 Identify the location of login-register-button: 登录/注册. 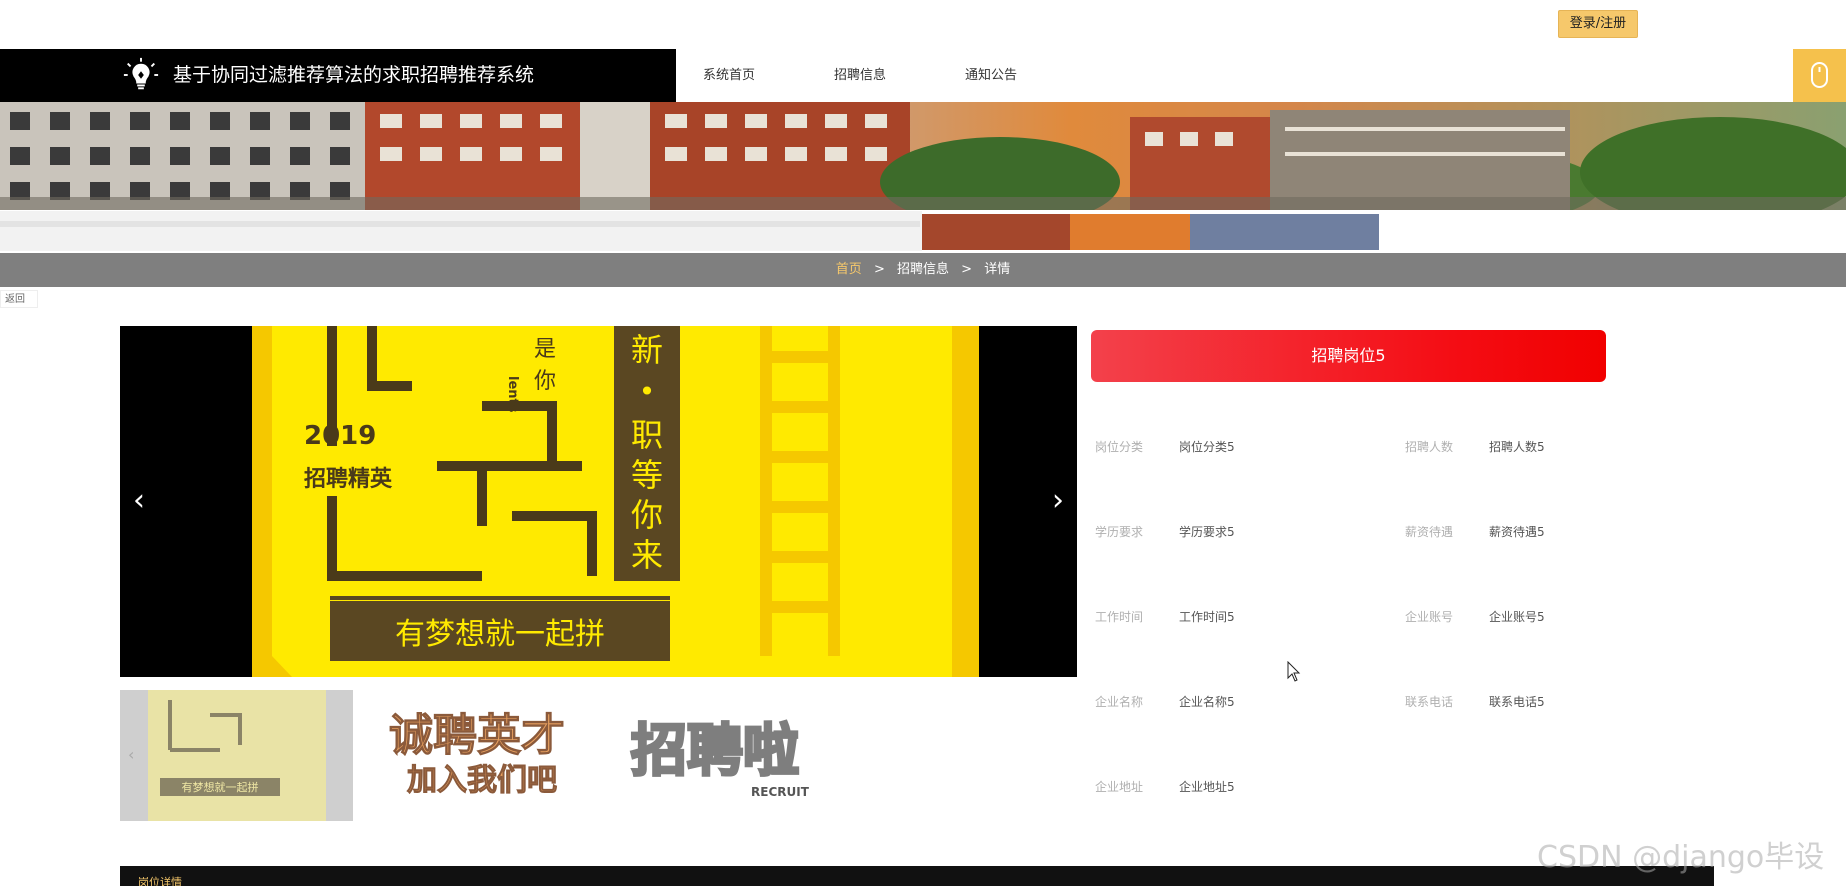
(1598, 24).